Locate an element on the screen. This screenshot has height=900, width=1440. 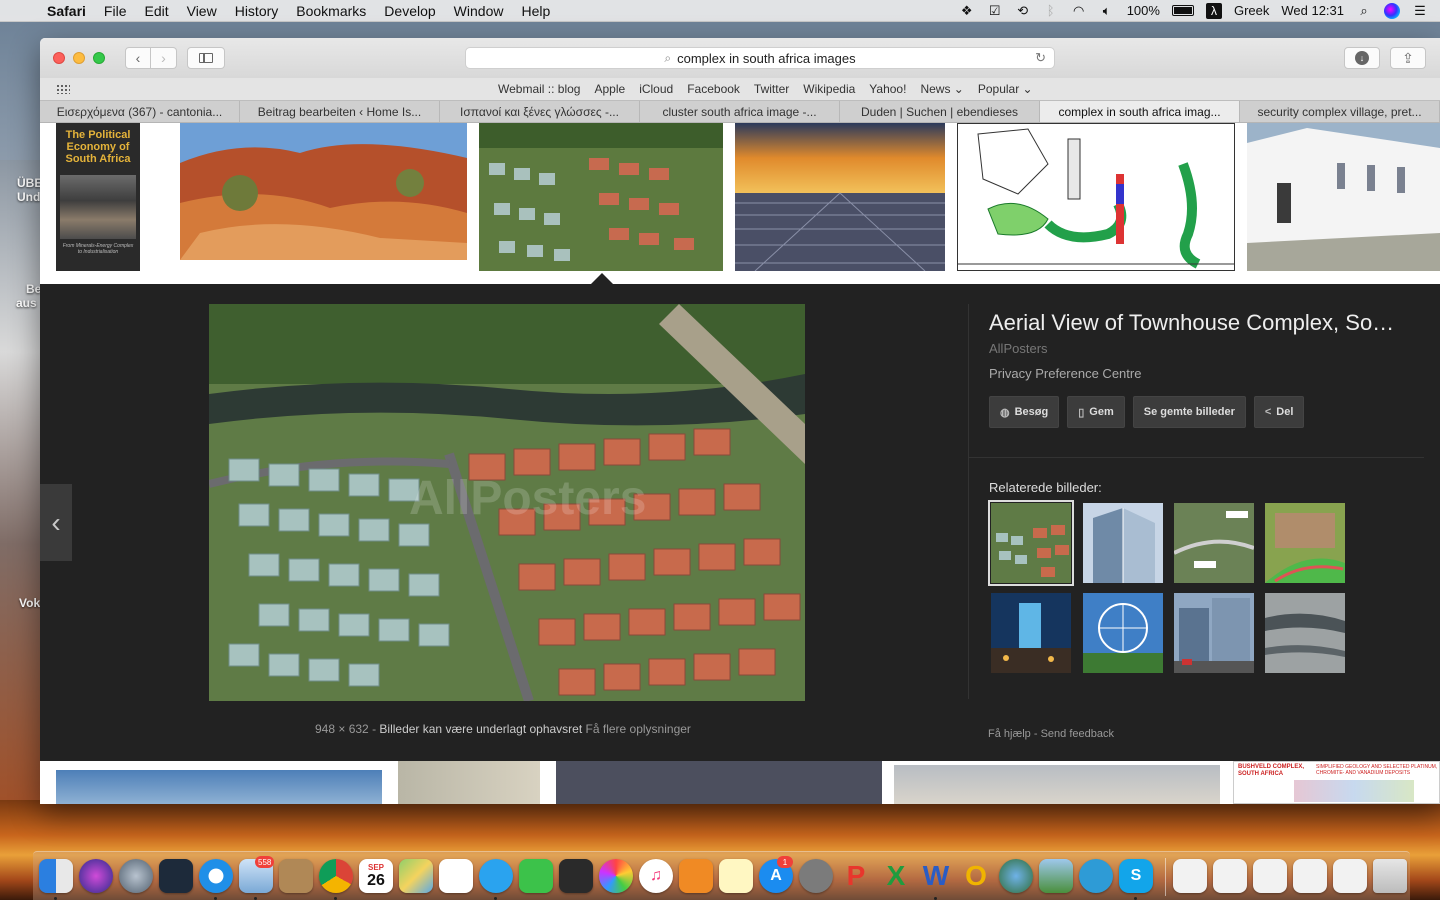
related-image-glass-buildings is located at coordinates (1214, 633).